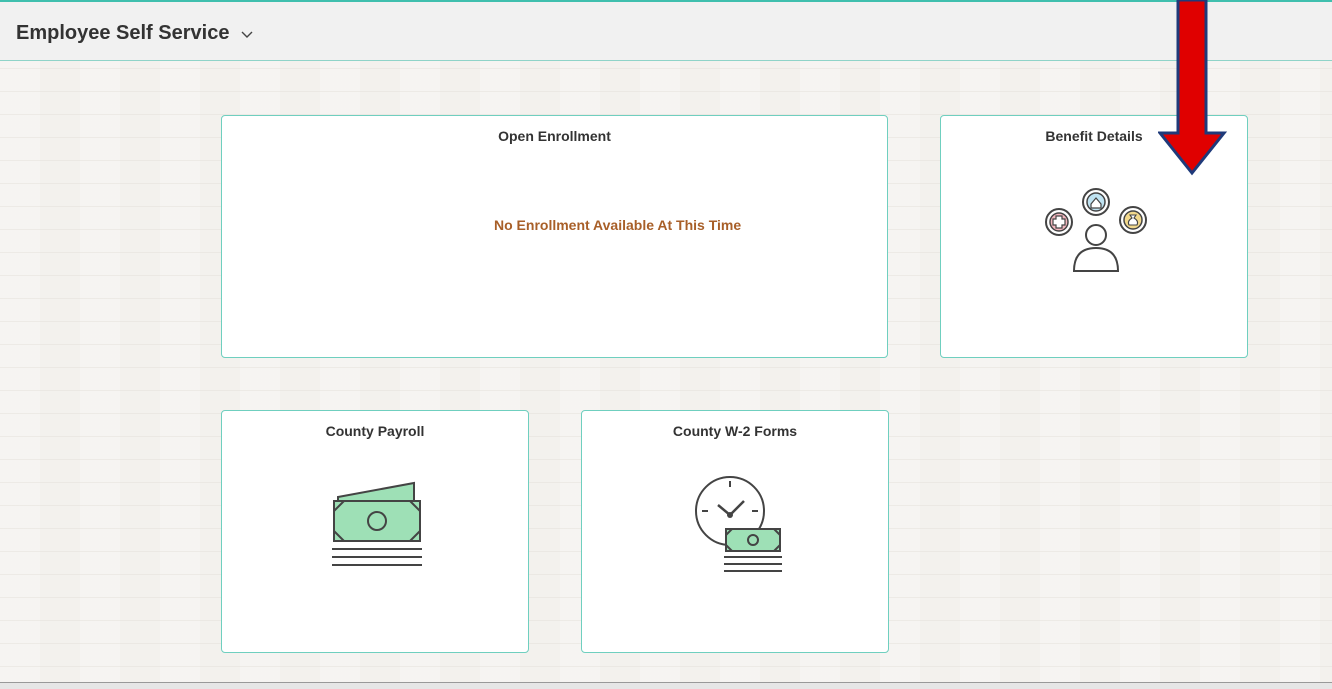 The width and height of the screenshot is (1332, 689). I want to click on money-stack-icon, so click(376, 525).